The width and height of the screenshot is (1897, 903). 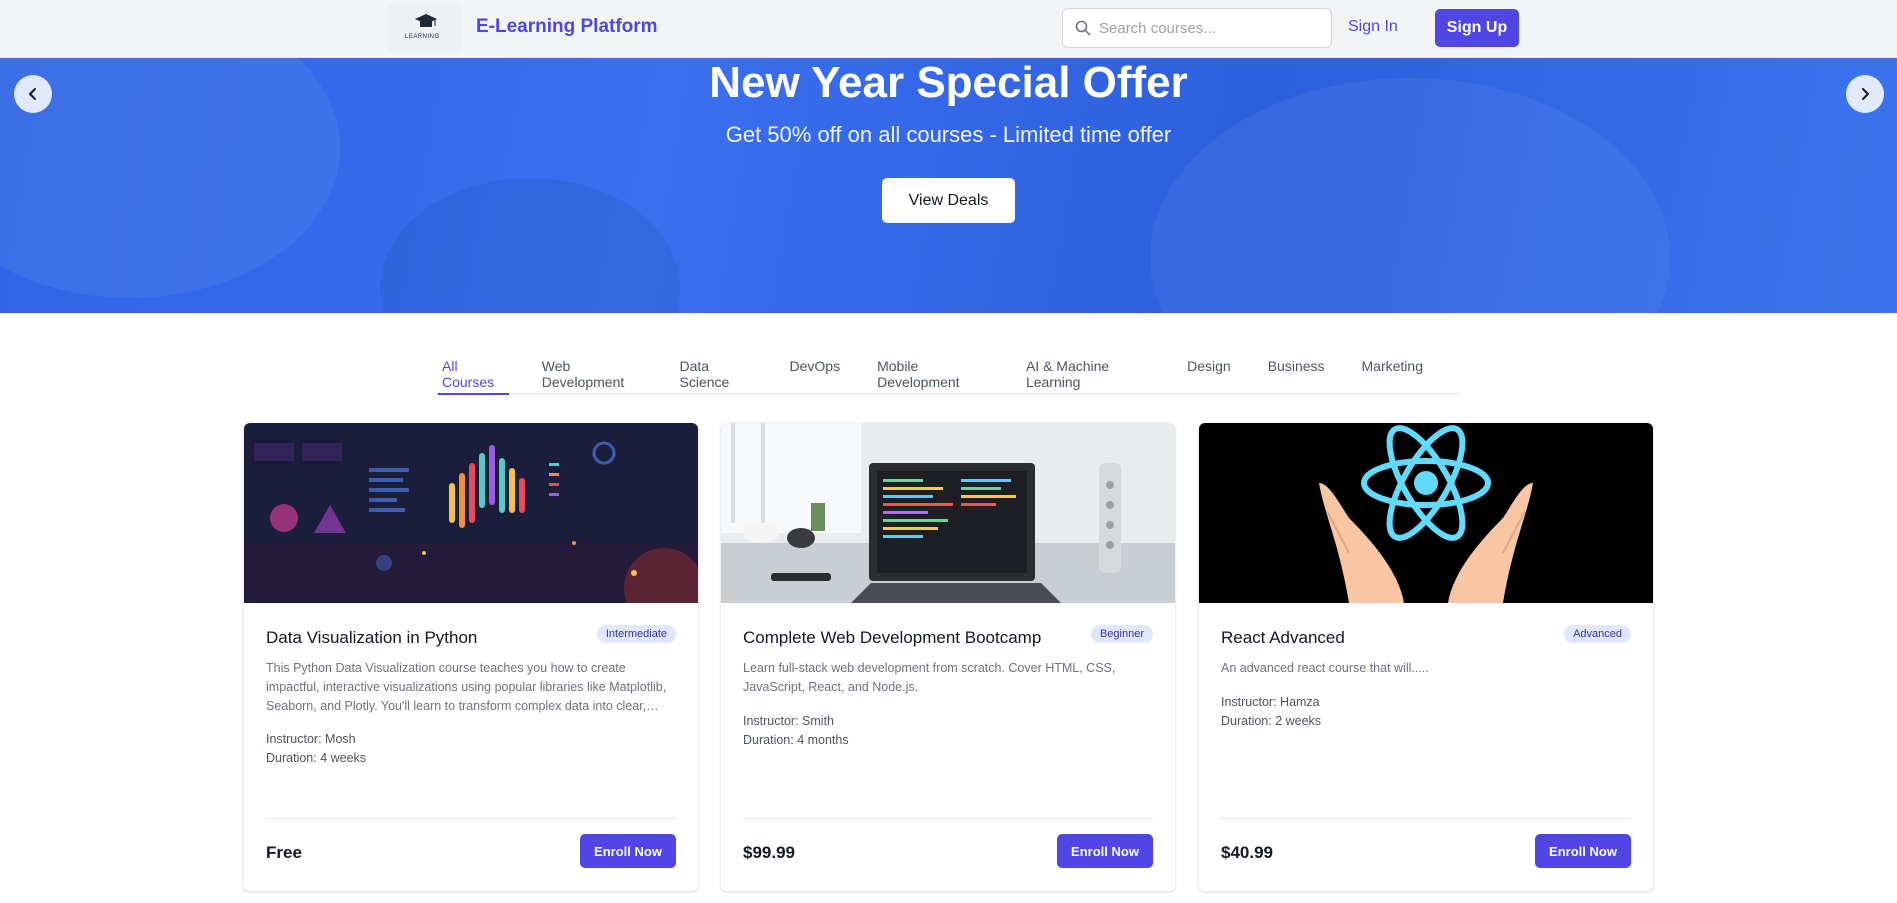 I want to click on logo: LEARNING, so click(x=425, y=28).